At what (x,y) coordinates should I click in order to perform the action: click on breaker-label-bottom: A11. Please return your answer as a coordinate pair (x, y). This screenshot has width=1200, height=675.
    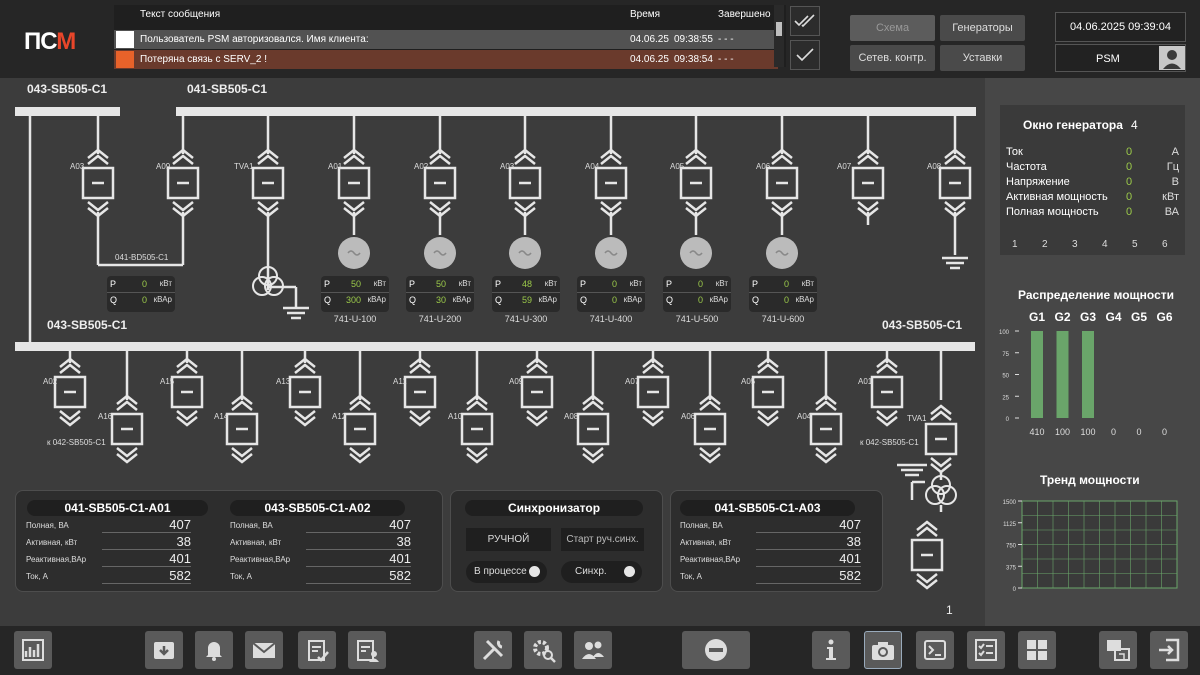
    Looking at the image, I should click on (400, 381).